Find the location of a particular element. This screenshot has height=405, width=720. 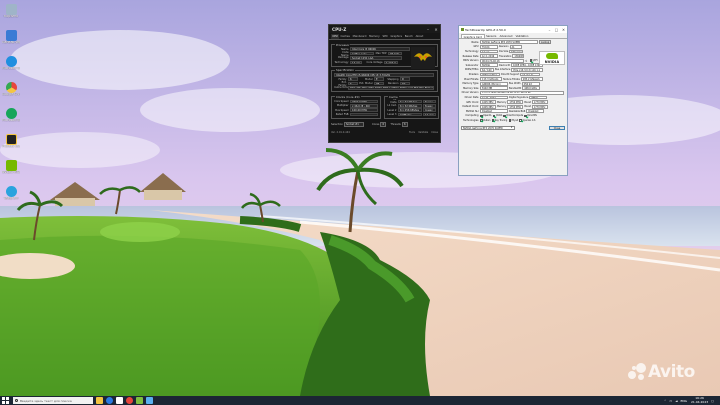

field-label: L1 Inst. is located at coordinates (392, 106).